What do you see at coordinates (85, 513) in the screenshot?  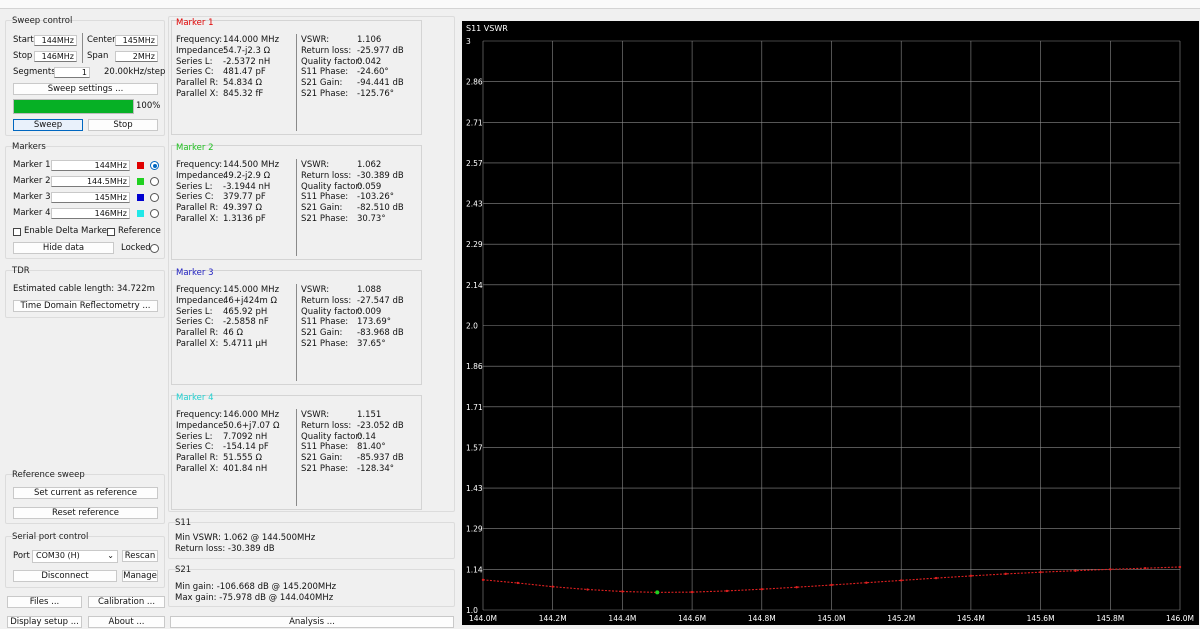 I see `reset-reference-button: Reset reference` at bounding box center [85, 513].